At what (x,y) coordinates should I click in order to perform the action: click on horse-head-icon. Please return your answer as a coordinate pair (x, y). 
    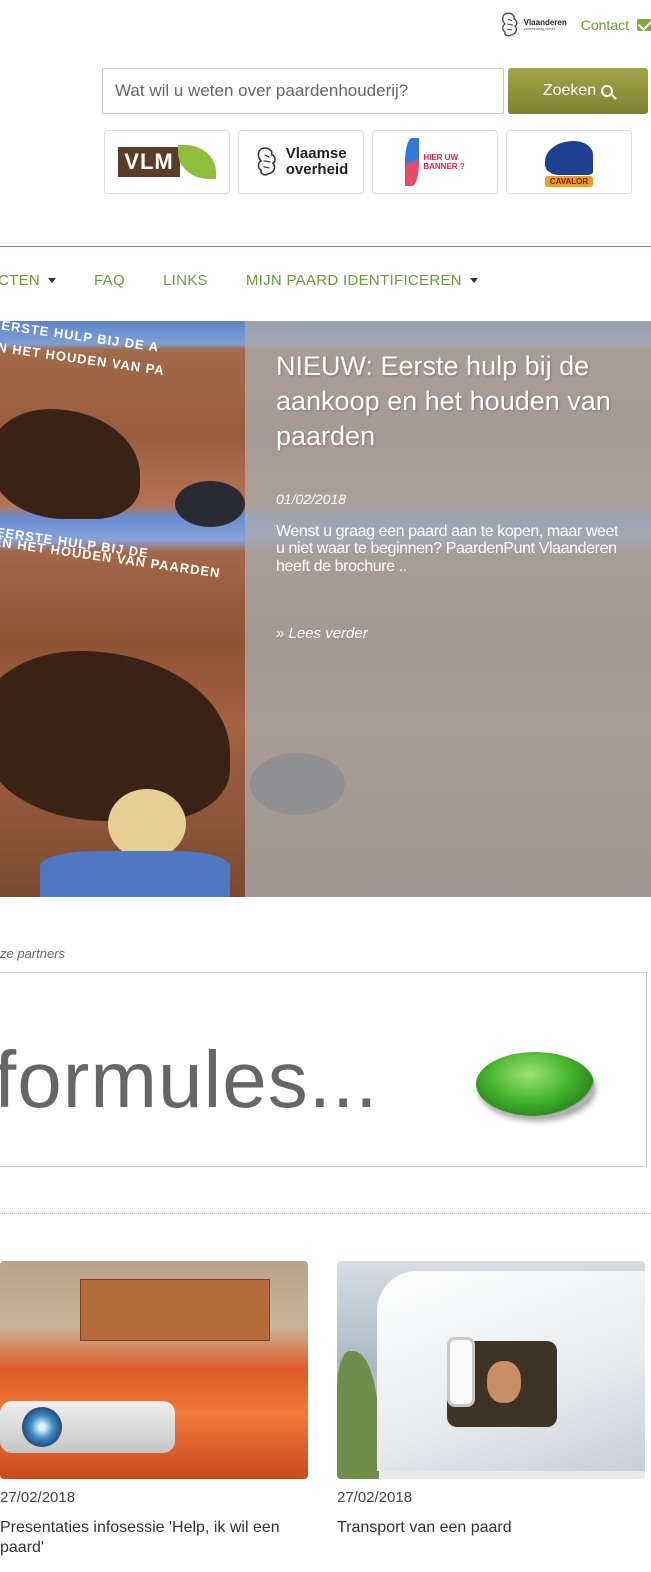
    Looking at the image, I should click on (569, 158).